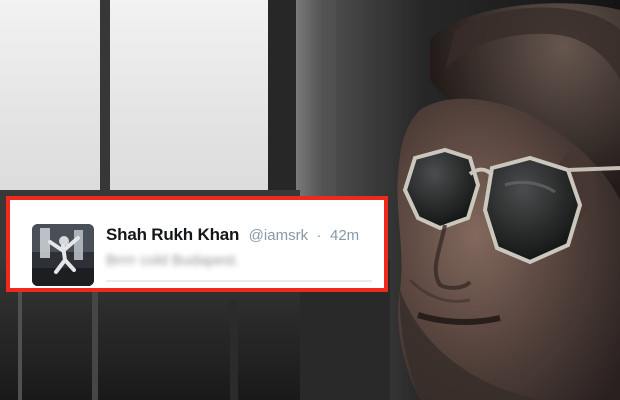 This screenshot has height=400, width=620. What do you see at coordinates (239, 281) in the screenshot?
I see `tweet-divider` at bounding box center [239, 281].